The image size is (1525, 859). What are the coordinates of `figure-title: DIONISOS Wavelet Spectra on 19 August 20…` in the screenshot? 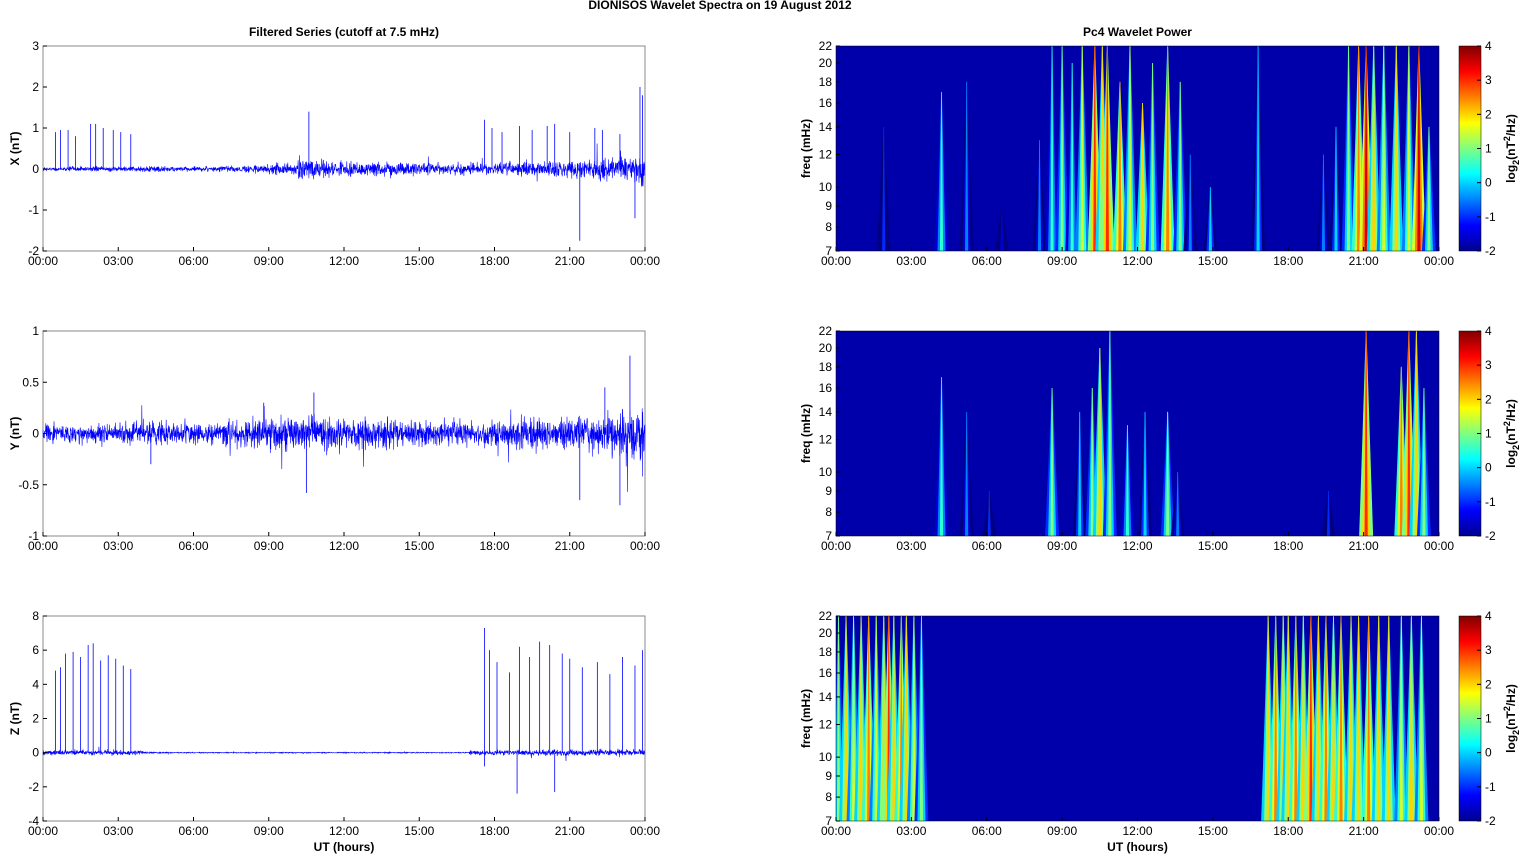 It's located at (720, 6).